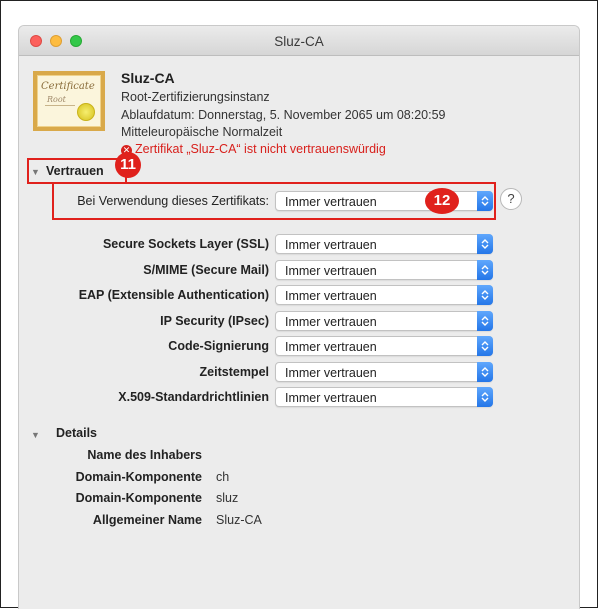  What do you see at coordinates (239, 519) in the screenshot?
I see `details-row-value: Sluz-CA` at bounding box center [239, 519].